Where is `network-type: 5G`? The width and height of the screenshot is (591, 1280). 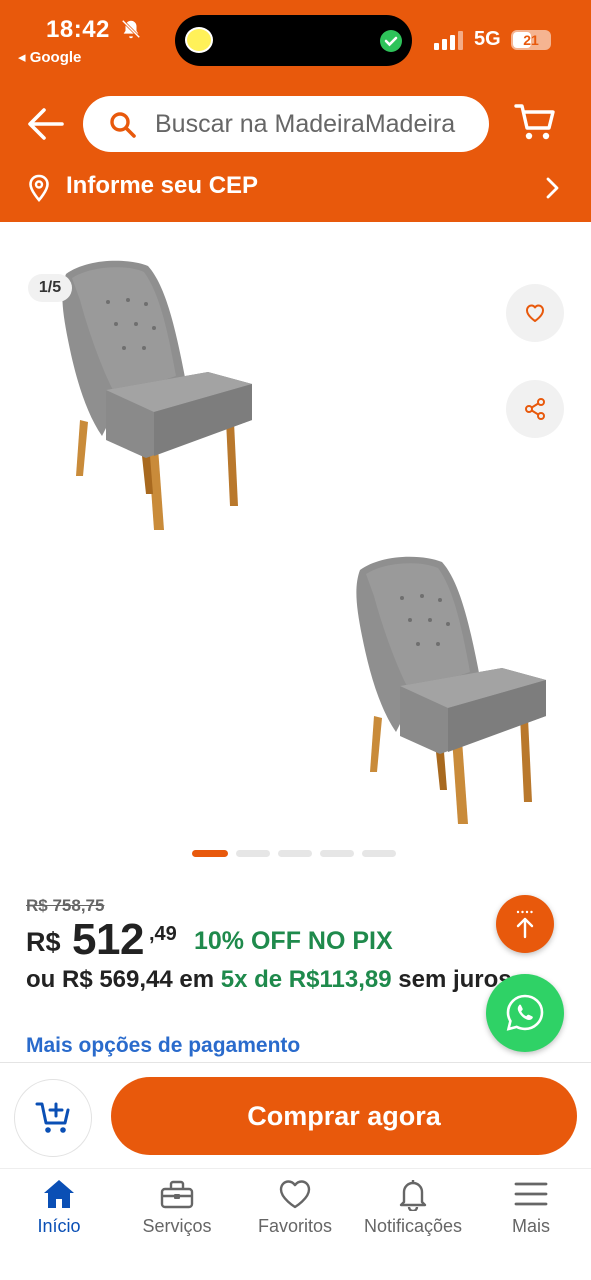
network-type: 5G is located at coordinates (487, 39).